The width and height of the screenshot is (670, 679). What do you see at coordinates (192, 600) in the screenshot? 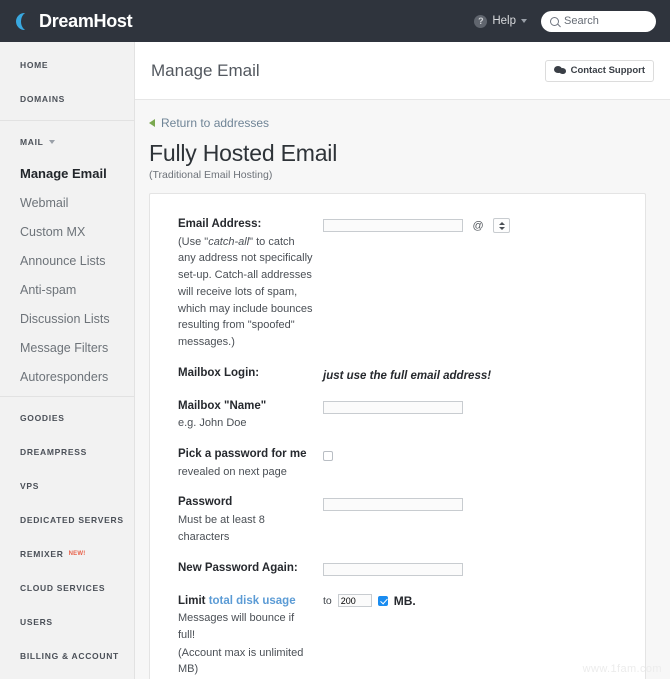
I see `disk-limit-prefix: Limit` at bounding box center [192, 600].